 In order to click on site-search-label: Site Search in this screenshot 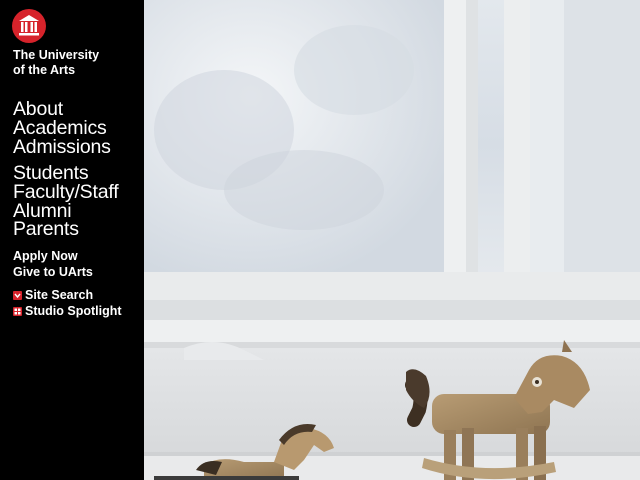, I will do `click(59, 295)`.